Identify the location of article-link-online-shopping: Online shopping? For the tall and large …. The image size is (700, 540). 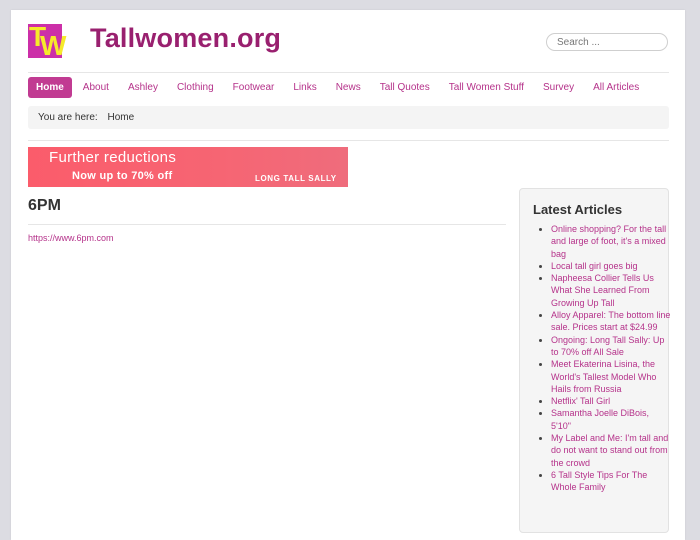
(608, 241).